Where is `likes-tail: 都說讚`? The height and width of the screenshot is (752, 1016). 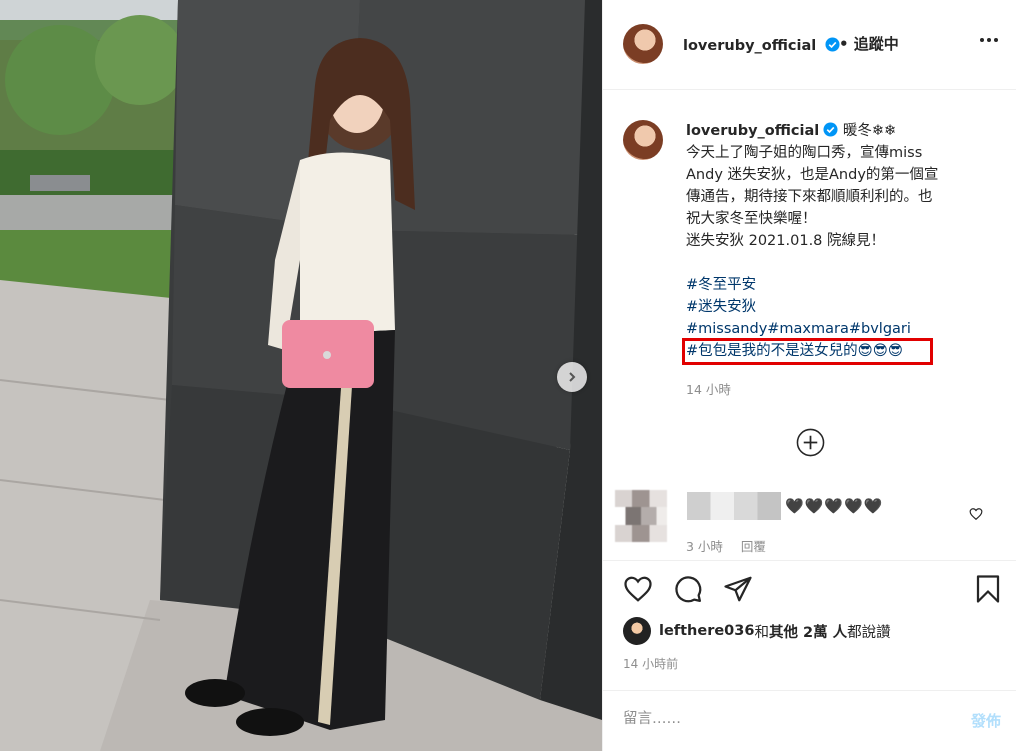
likes-tail: 都說讚 is located at coordinates (869, 632).